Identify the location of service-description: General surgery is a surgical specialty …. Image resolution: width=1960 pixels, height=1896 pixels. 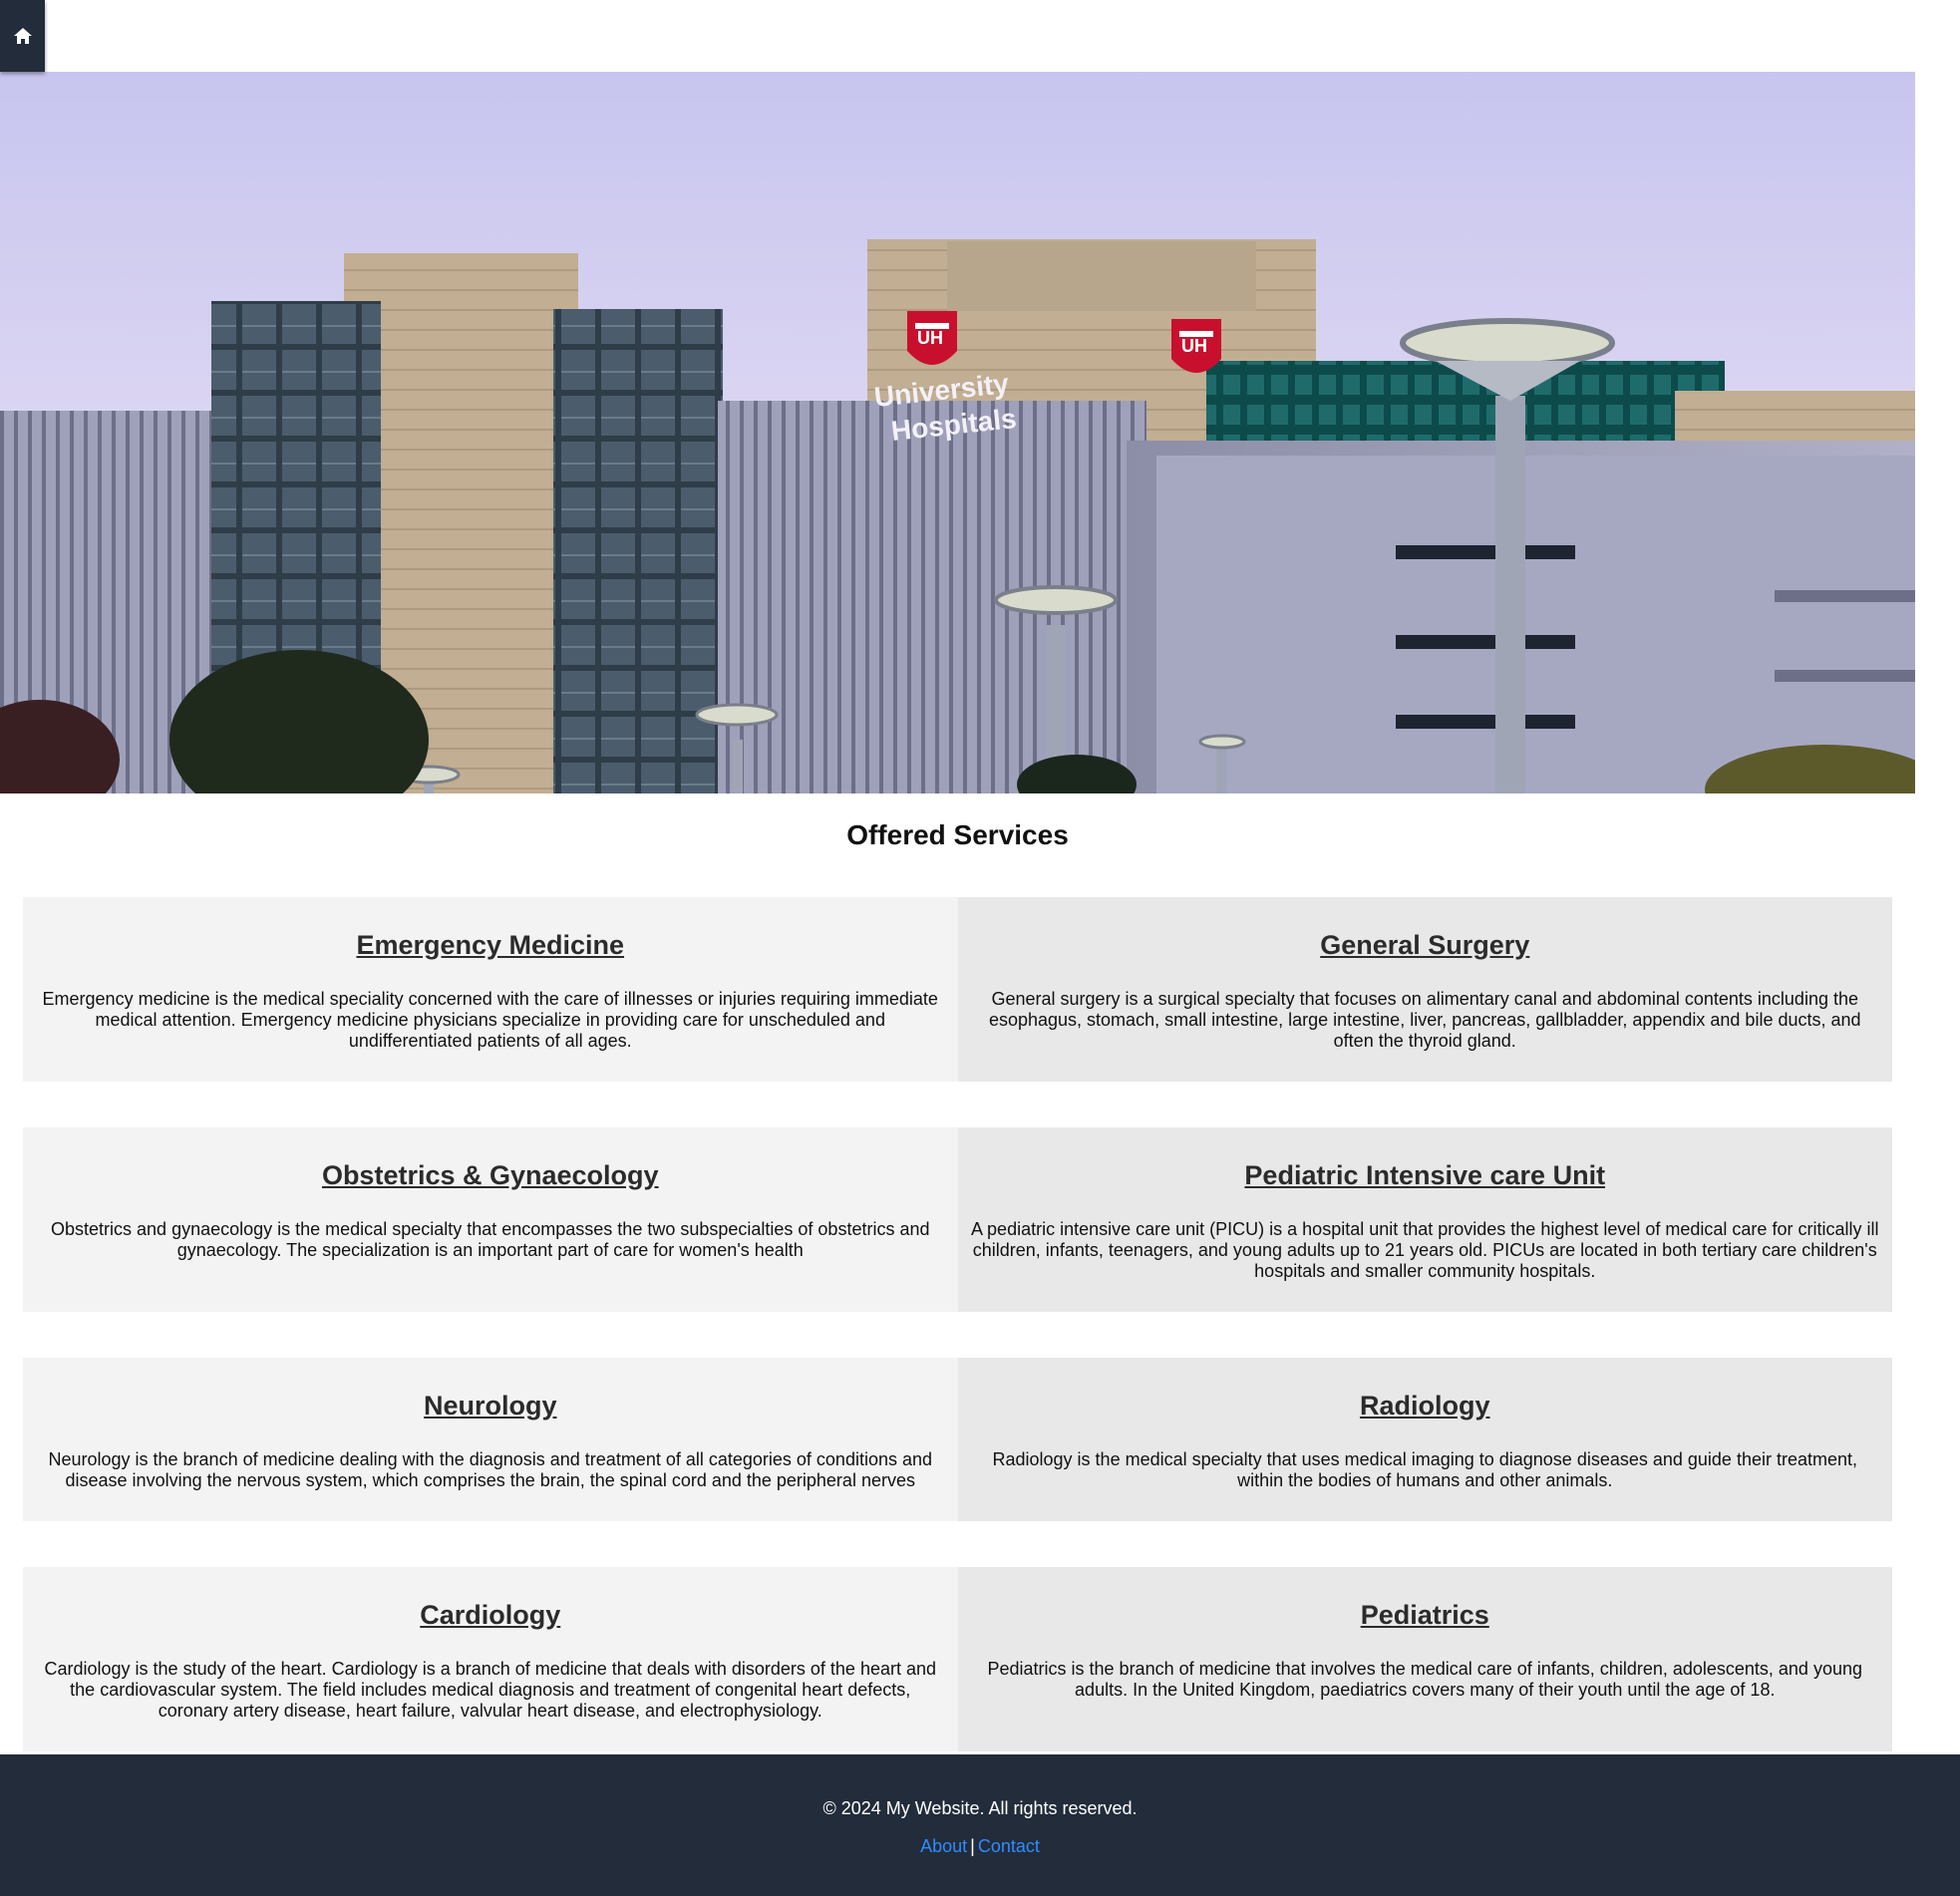
(1424, 1020).